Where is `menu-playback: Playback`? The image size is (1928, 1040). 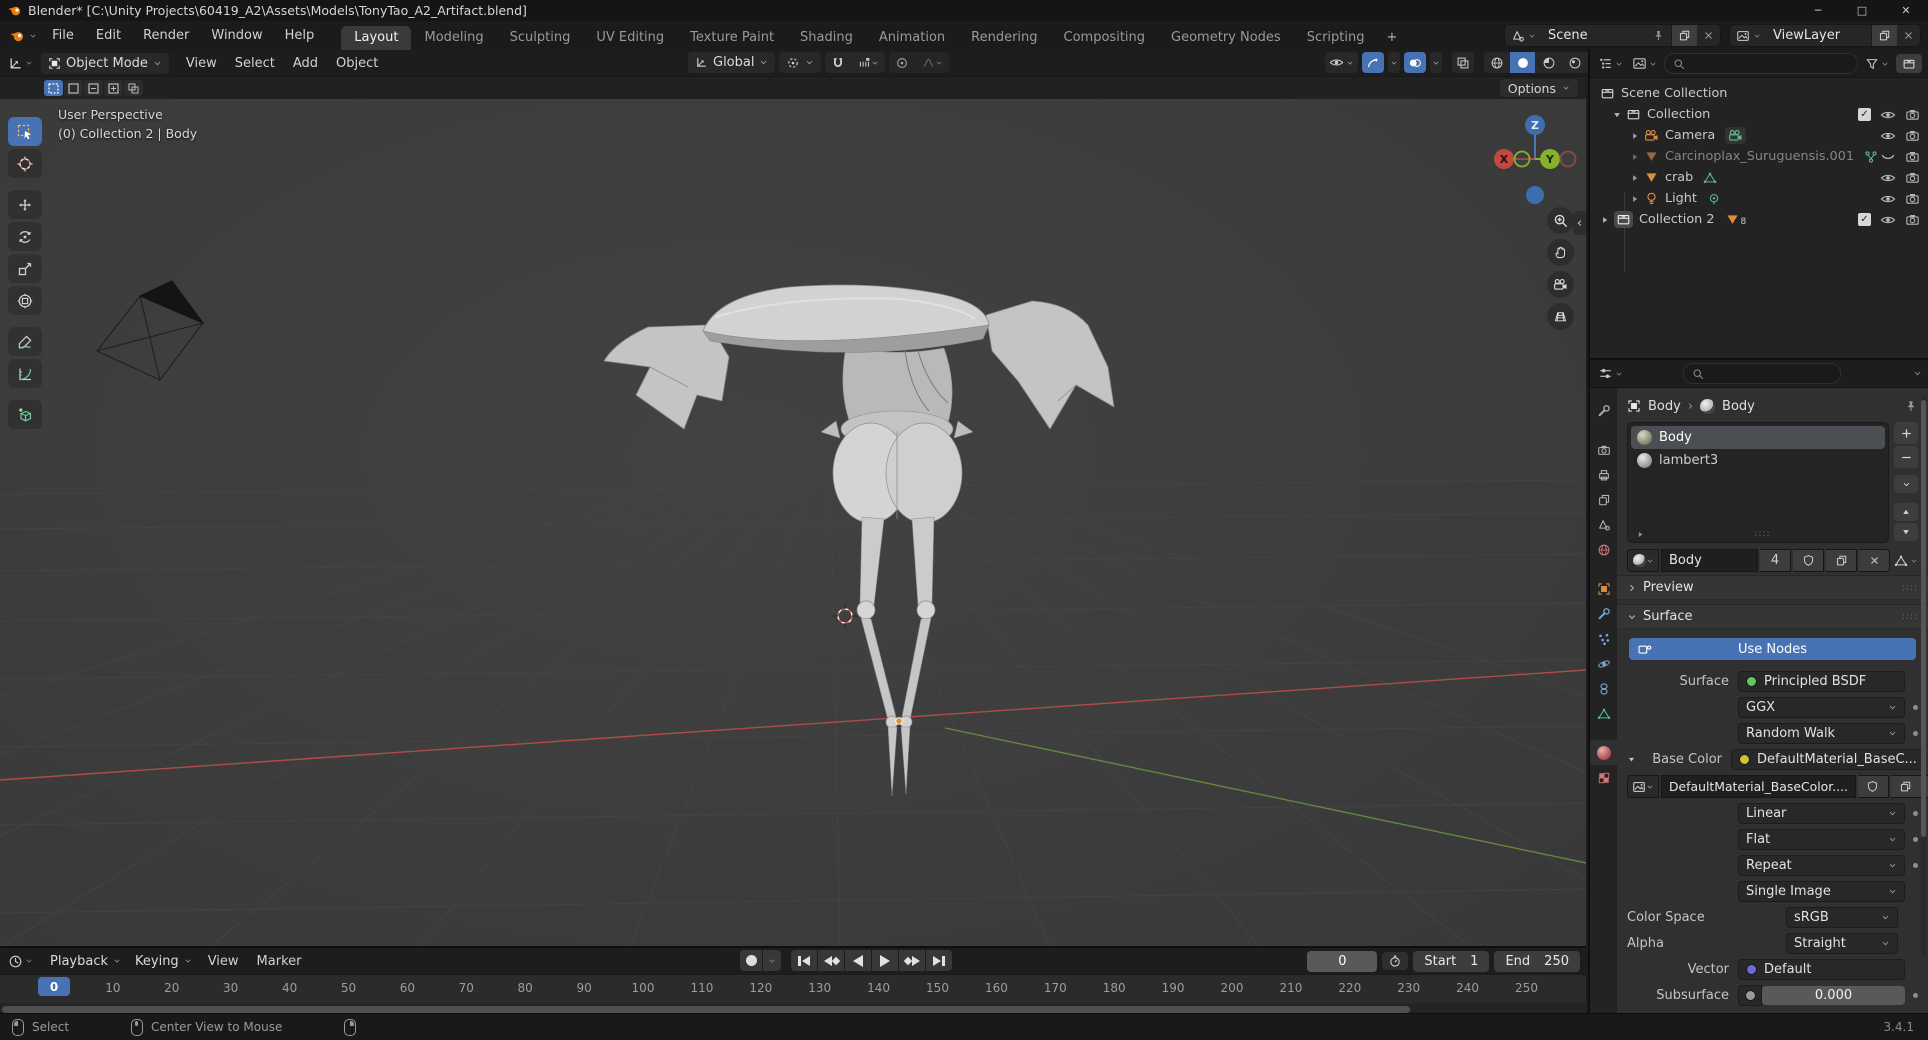 menu-playback: Playback is located at coordinates (85, 961).